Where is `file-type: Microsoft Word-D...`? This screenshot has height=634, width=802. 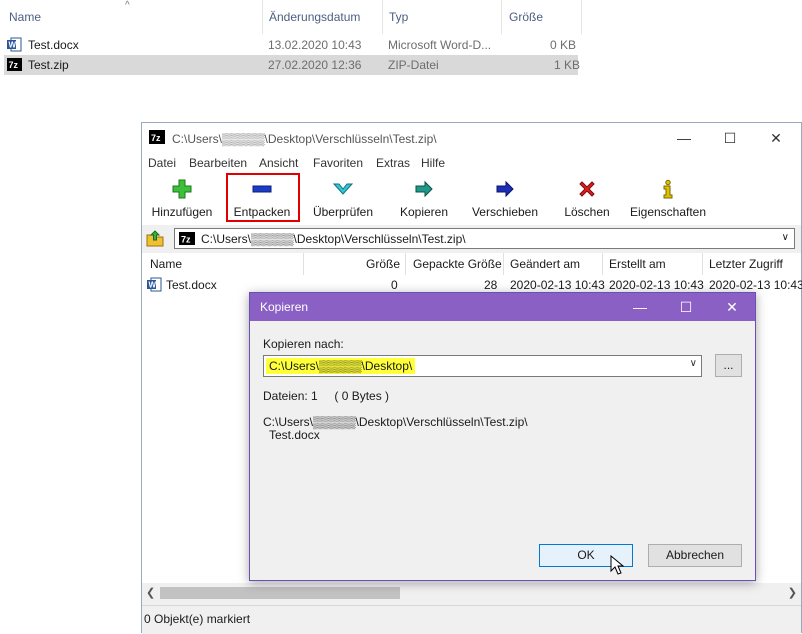 file-type: Microsoft Word-D... is located at coordinates (440, 45).